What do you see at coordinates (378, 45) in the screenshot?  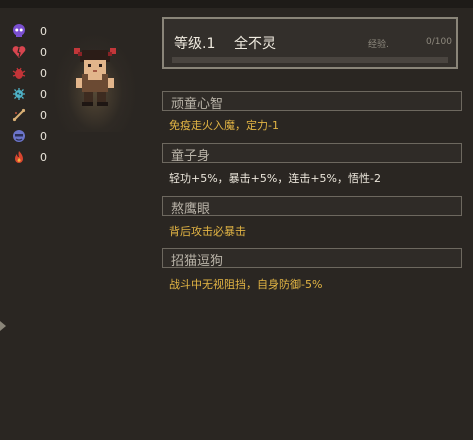 I see `exp-label: 经验.` at bounding box center [378, 45].